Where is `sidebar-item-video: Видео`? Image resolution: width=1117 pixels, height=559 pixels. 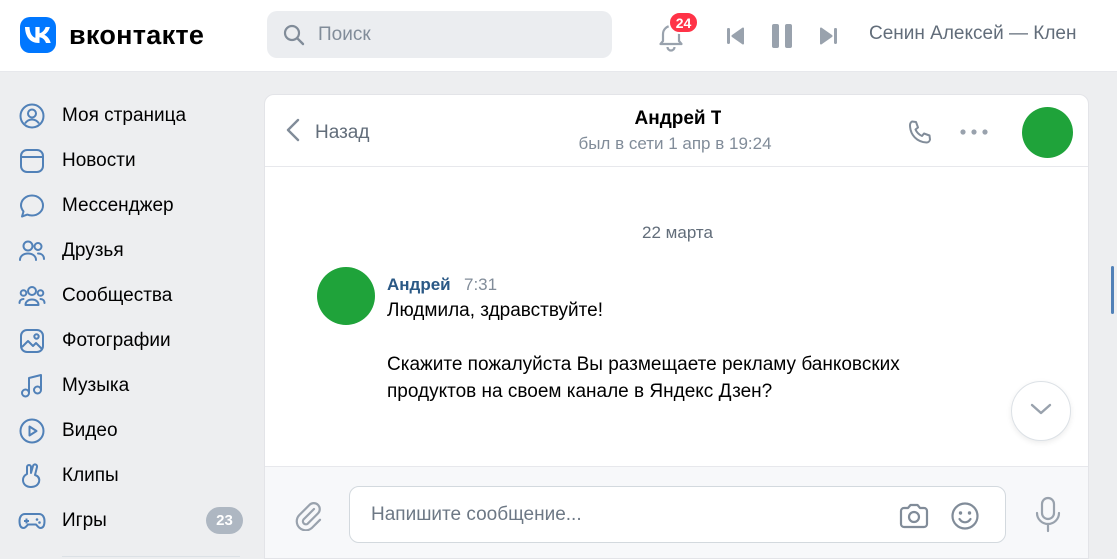
sidebar-item-video: Видео is located at coordinates (134, 431).